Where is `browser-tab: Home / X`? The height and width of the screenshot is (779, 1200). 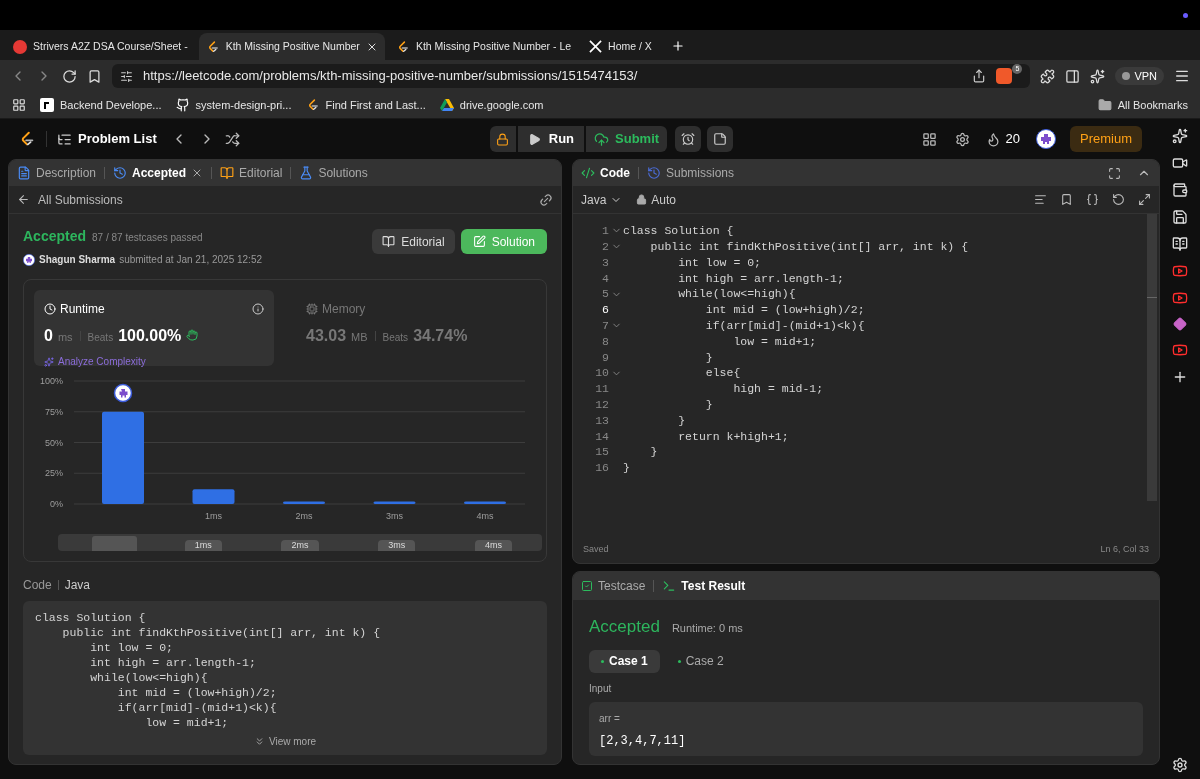 browser-tab: Home / X is located at coordinates (620, 46).